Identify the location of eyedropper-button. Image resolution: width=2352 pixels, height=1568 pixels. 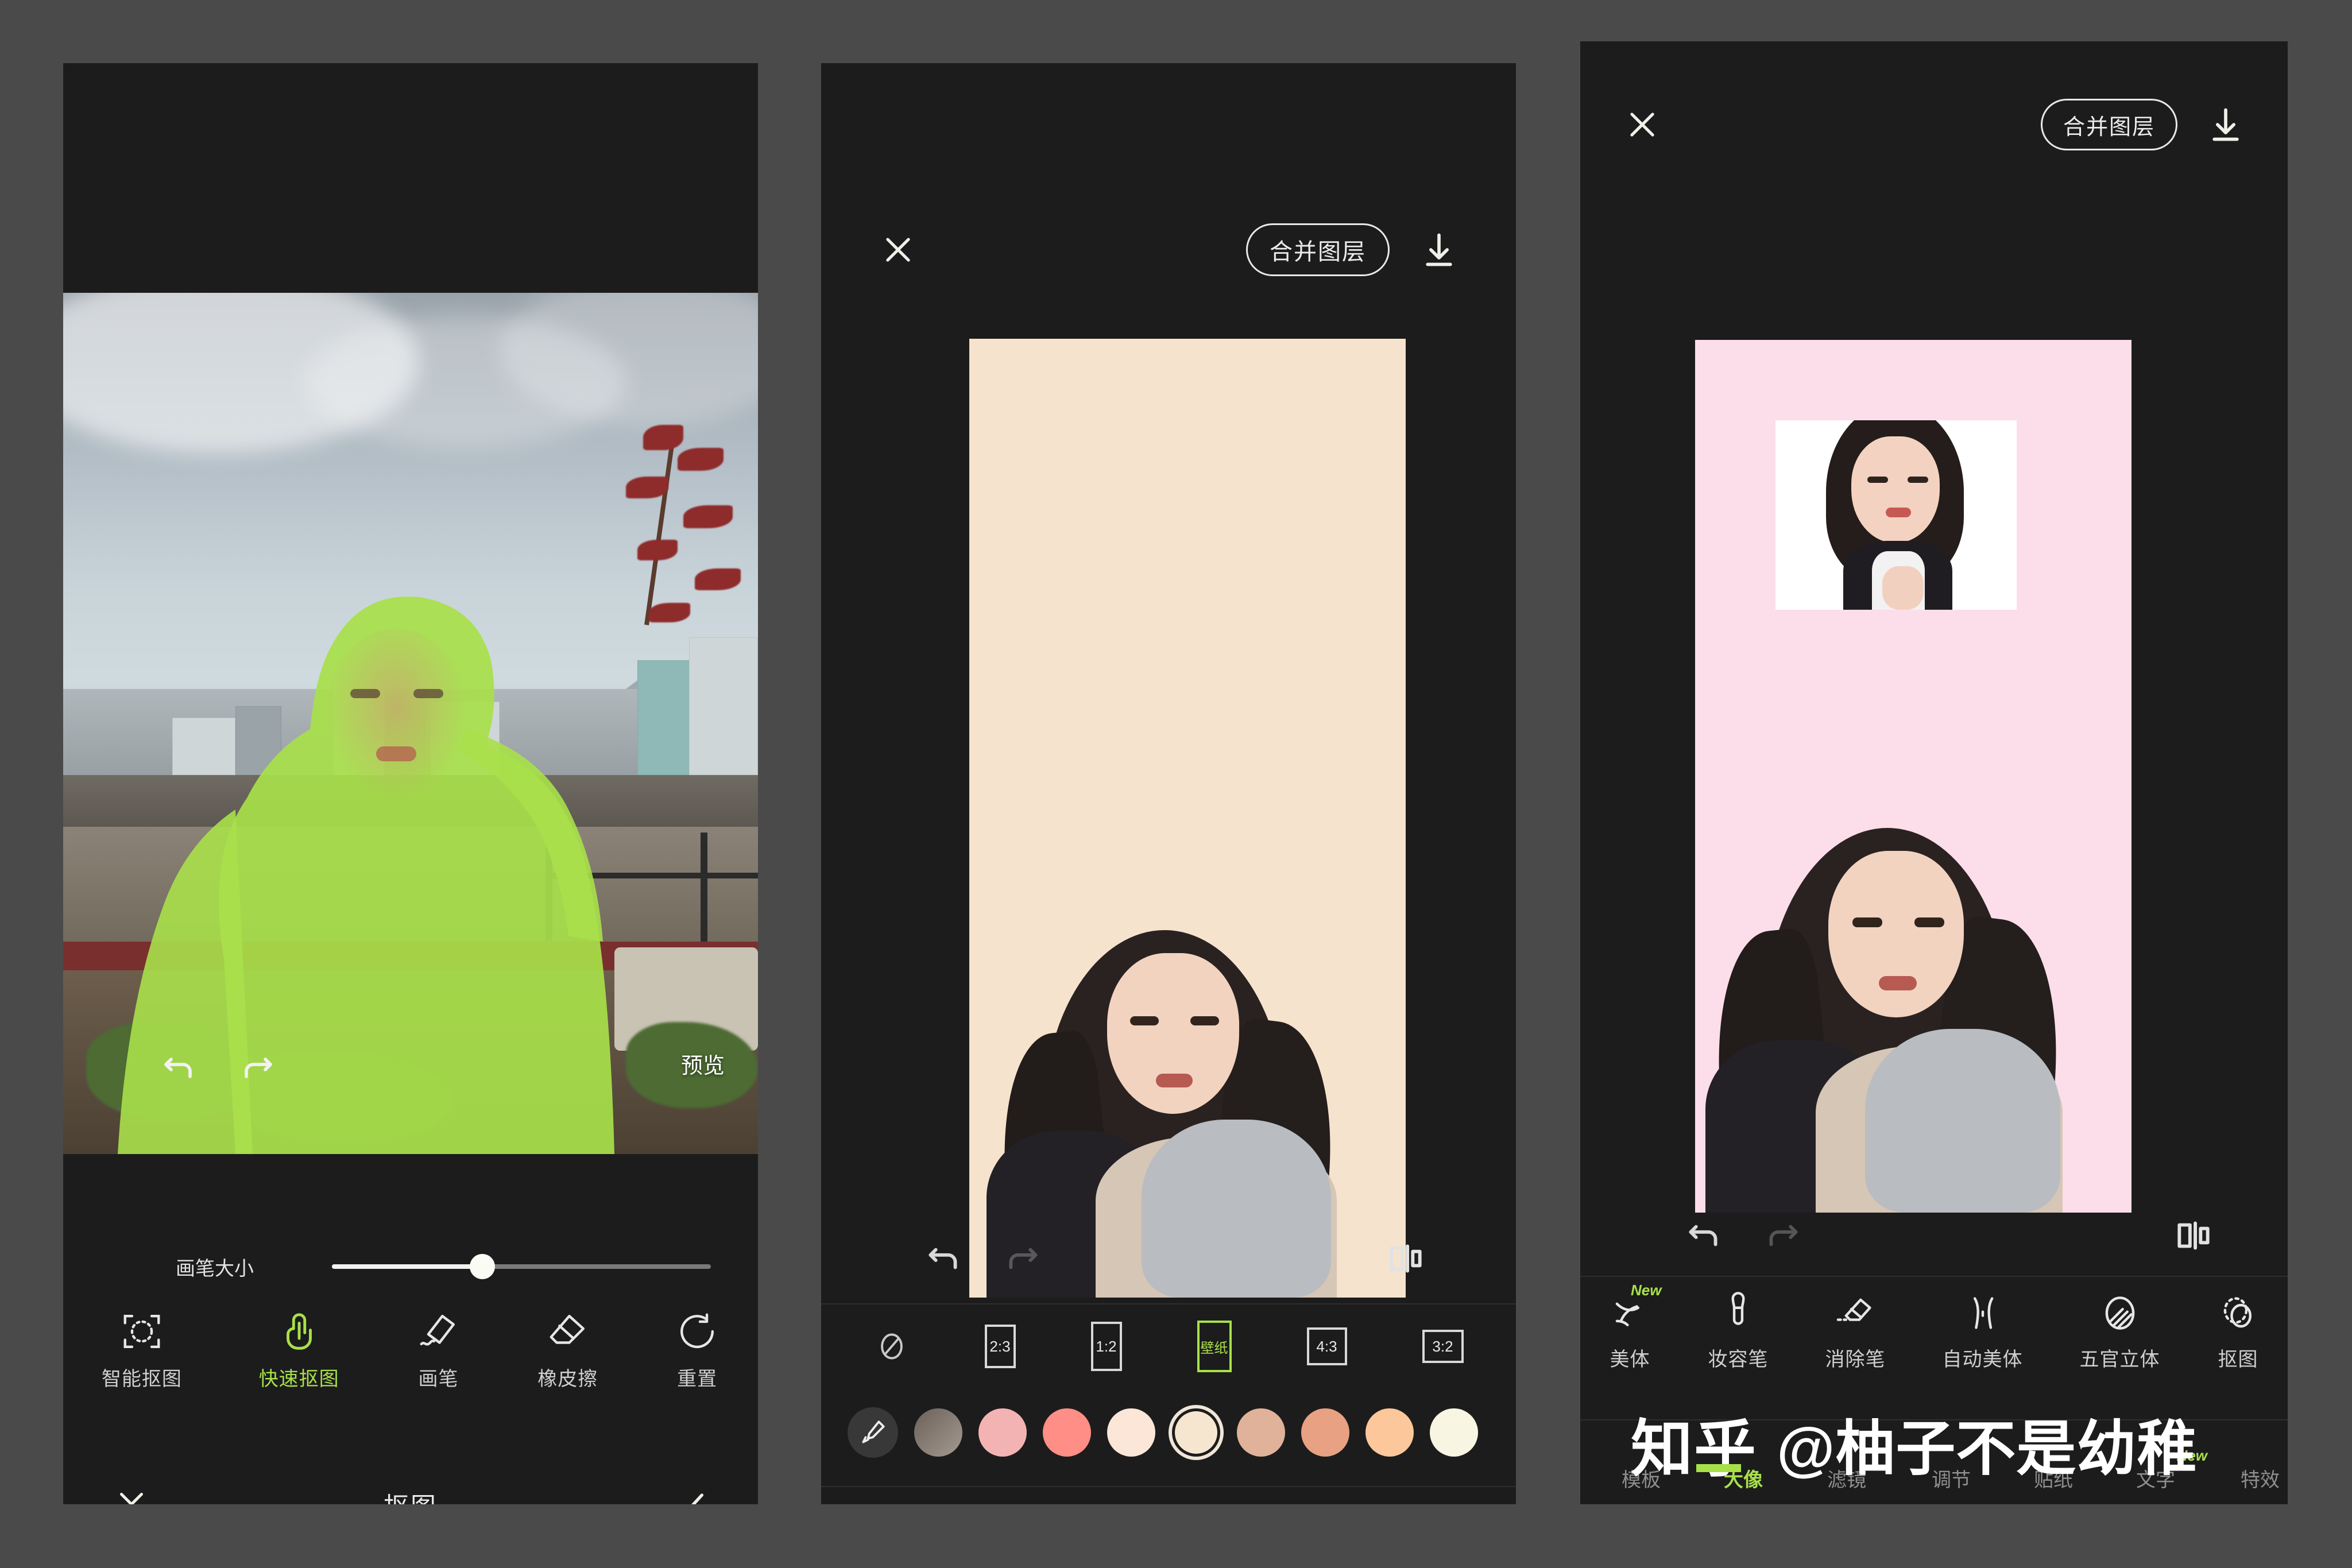
(873, 1433).